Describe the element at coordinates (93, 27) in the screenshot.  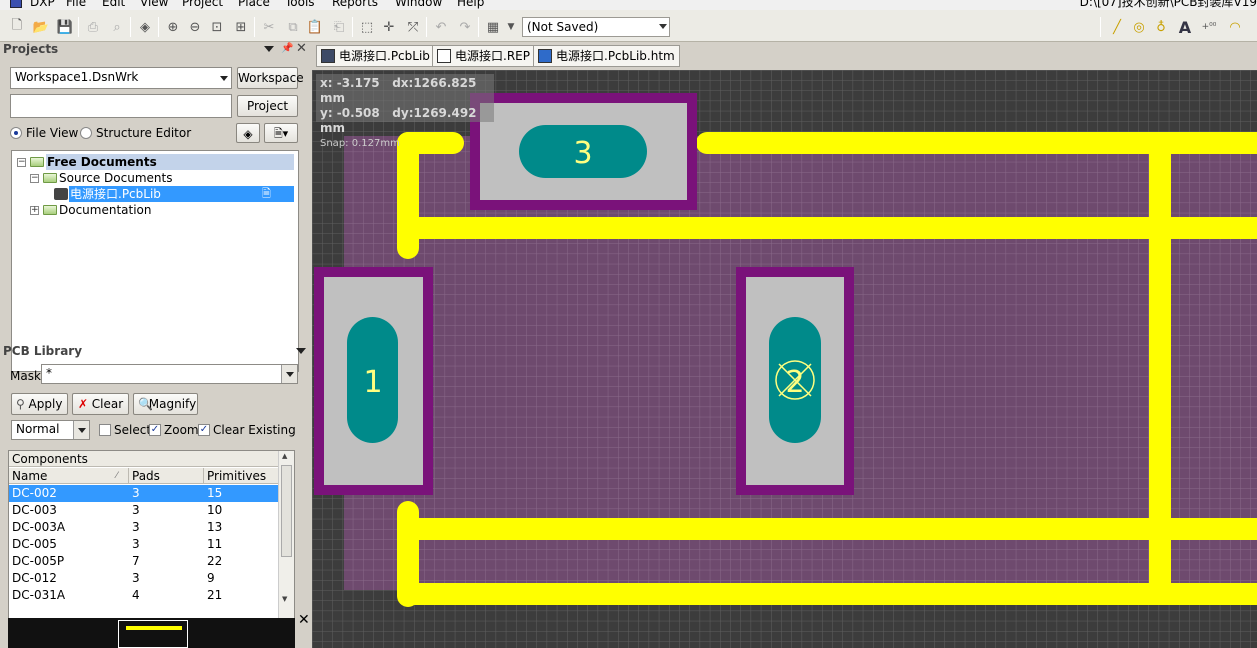
I see `print-icon: ⎙` at that location.